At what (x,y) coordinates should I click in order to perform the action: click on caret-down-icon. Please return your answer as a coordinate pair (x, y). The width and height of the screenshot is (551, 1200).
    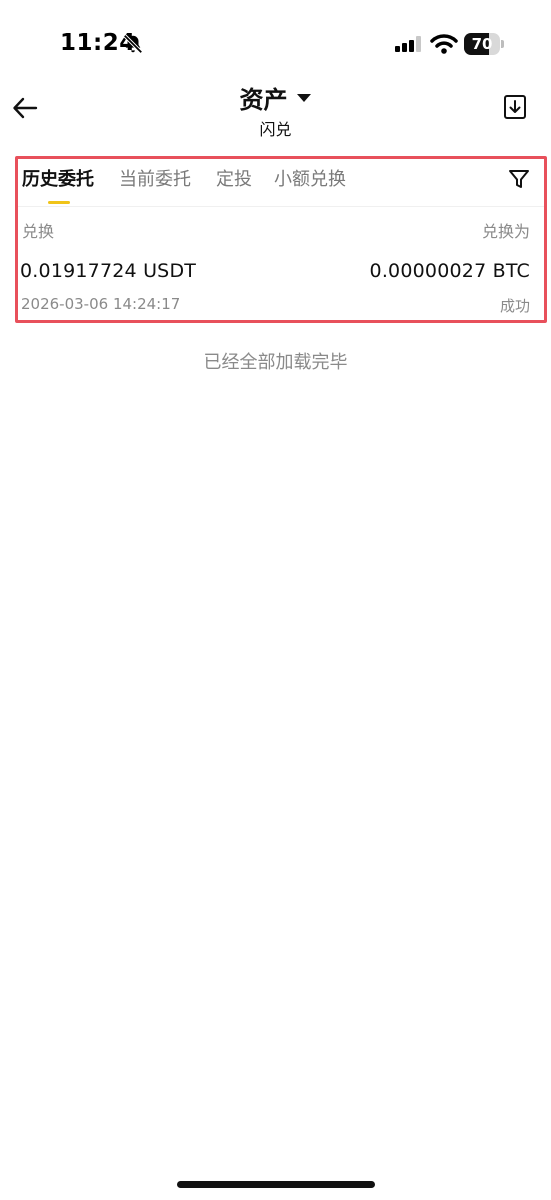
    Looking at the image, I should click on (303, 97).